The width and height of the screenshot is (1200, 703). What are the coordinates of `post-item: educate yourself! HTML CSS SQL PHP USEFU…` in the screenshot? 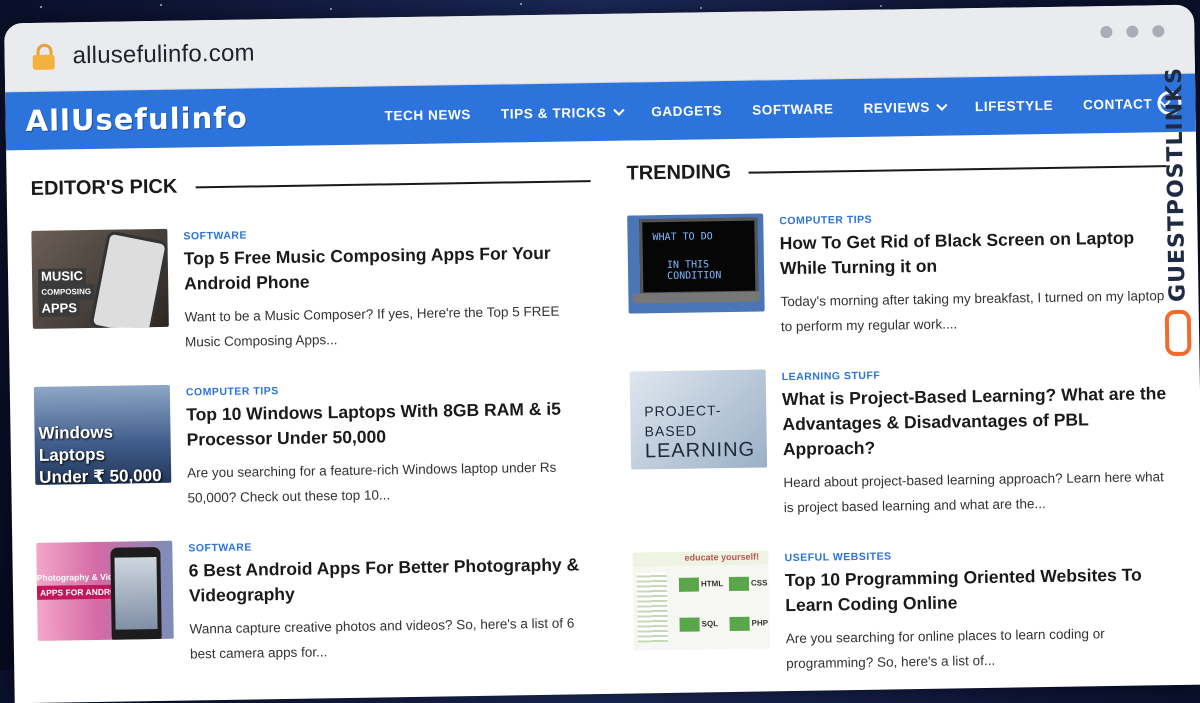 It's located at (903, 611).